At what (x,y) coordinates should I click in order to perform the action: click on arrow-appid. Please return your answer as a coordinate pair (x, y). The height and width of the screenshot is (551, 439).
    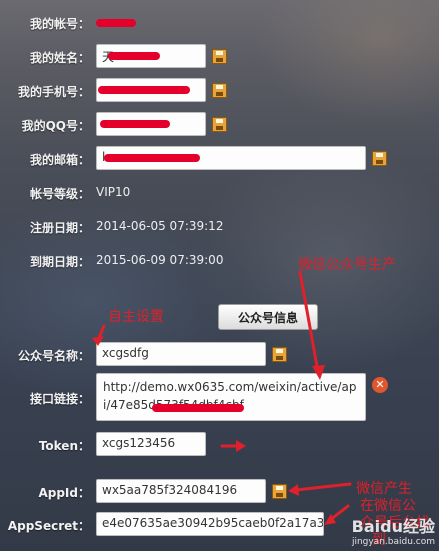
    Looking at the image, I should click on (323, 487).